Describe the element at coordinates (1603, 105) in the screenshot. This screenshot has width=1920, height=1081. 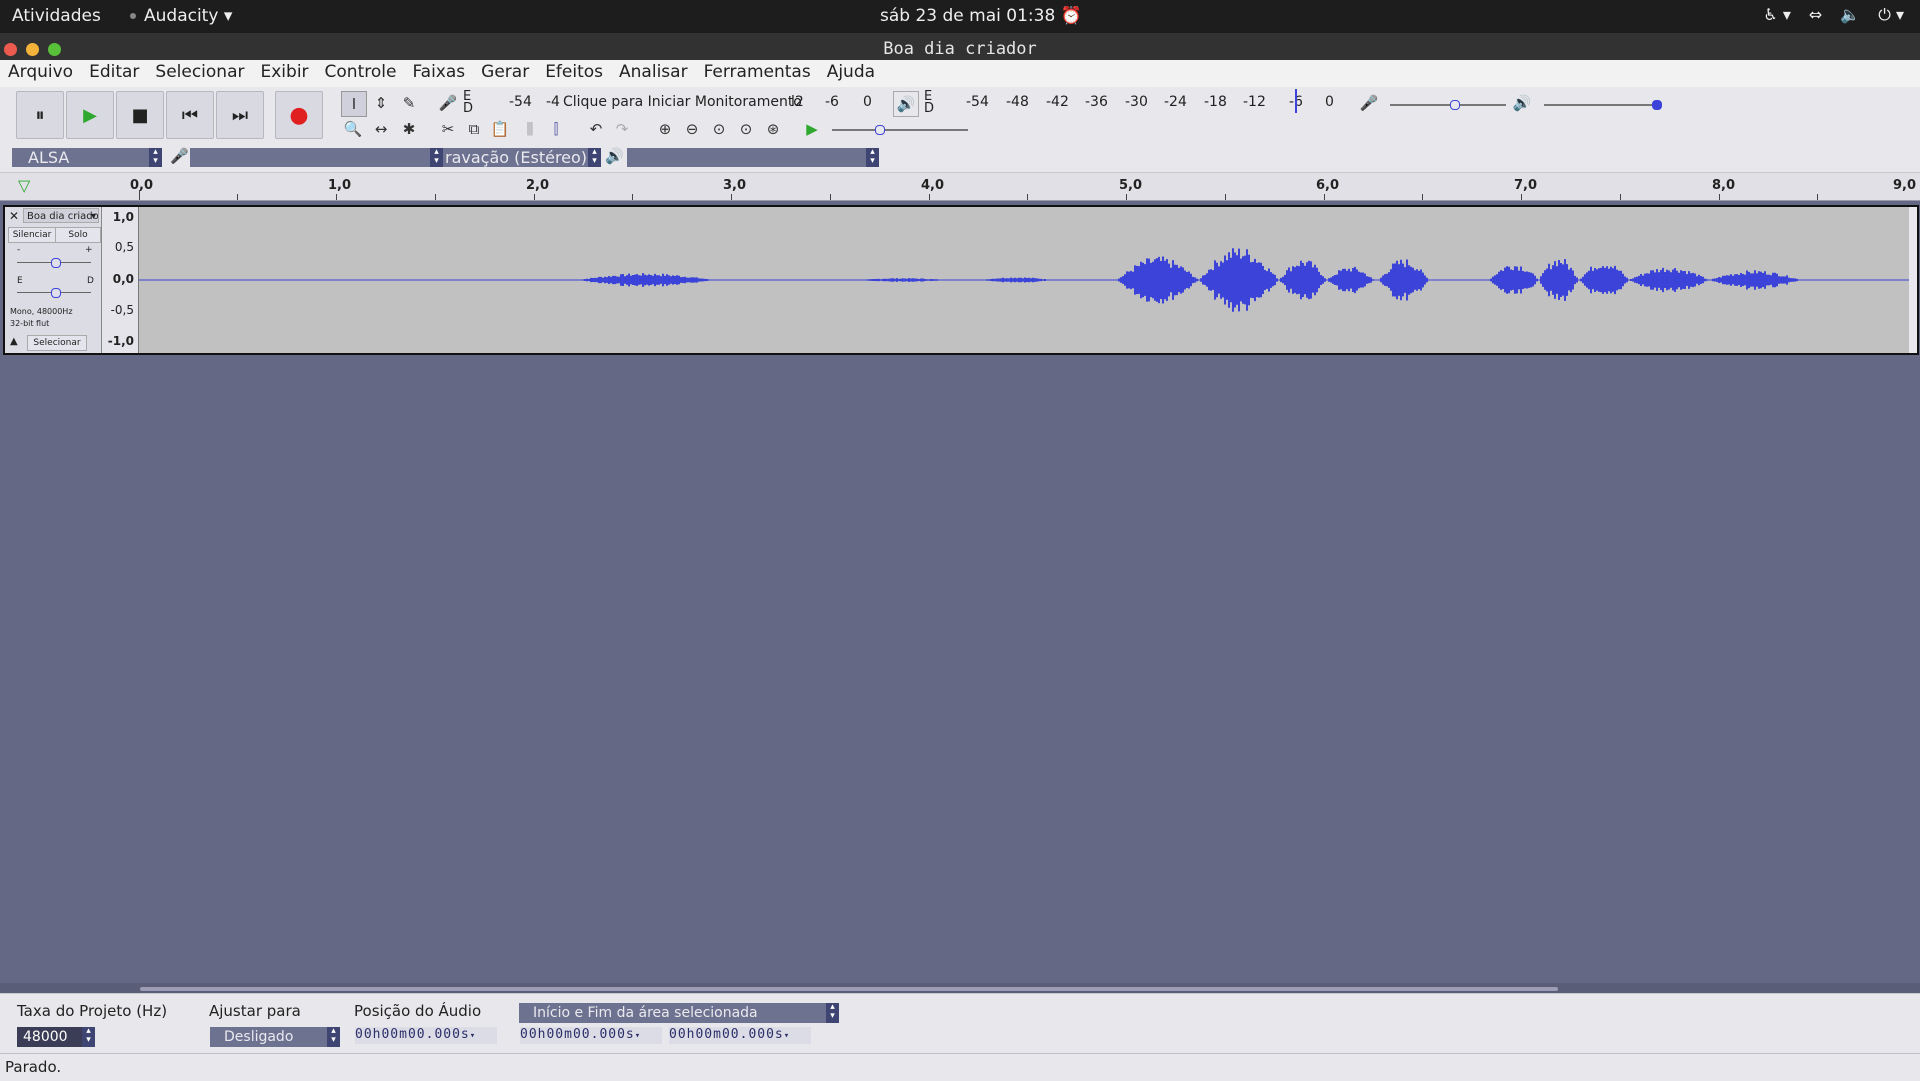
I see `playback-volume-slider` at that location.